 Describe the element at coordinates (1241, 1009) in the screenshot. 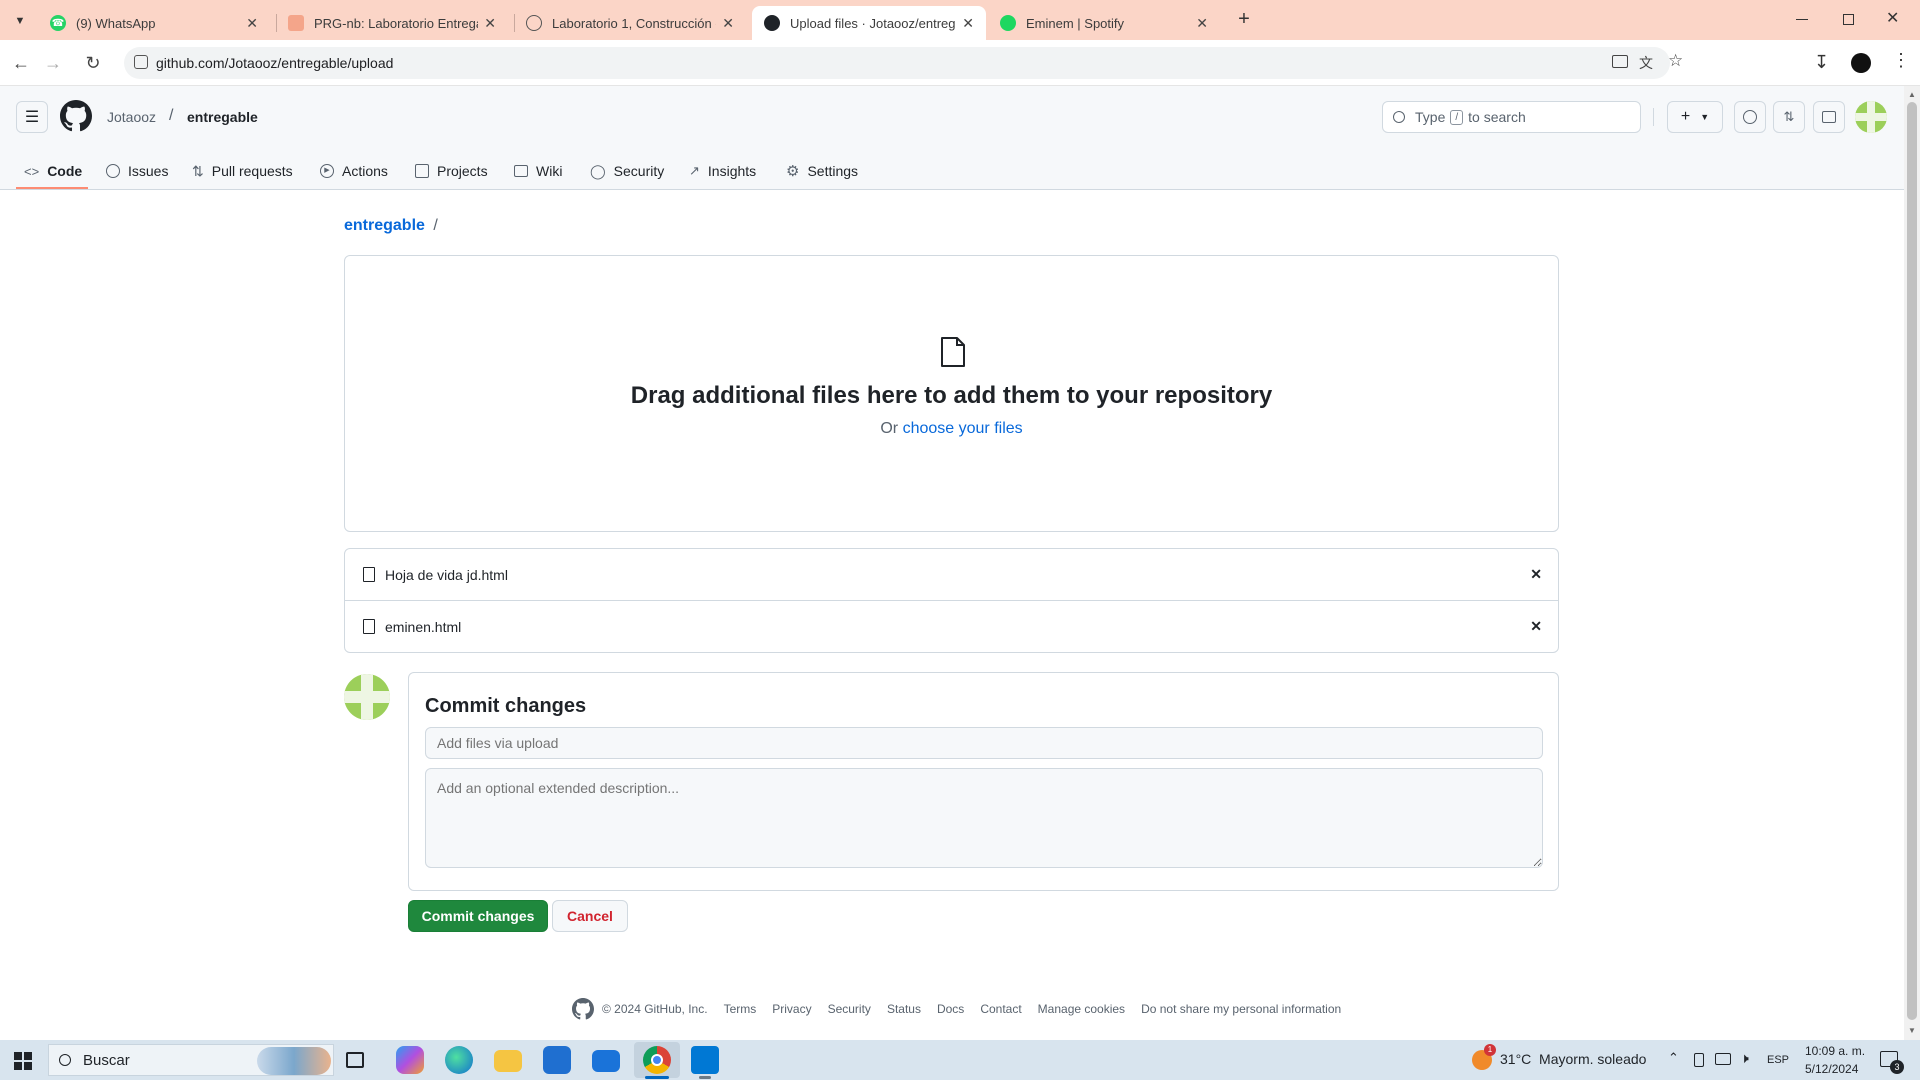

I see `footer-link-do-not-share: Do not share my personal information` at that location.